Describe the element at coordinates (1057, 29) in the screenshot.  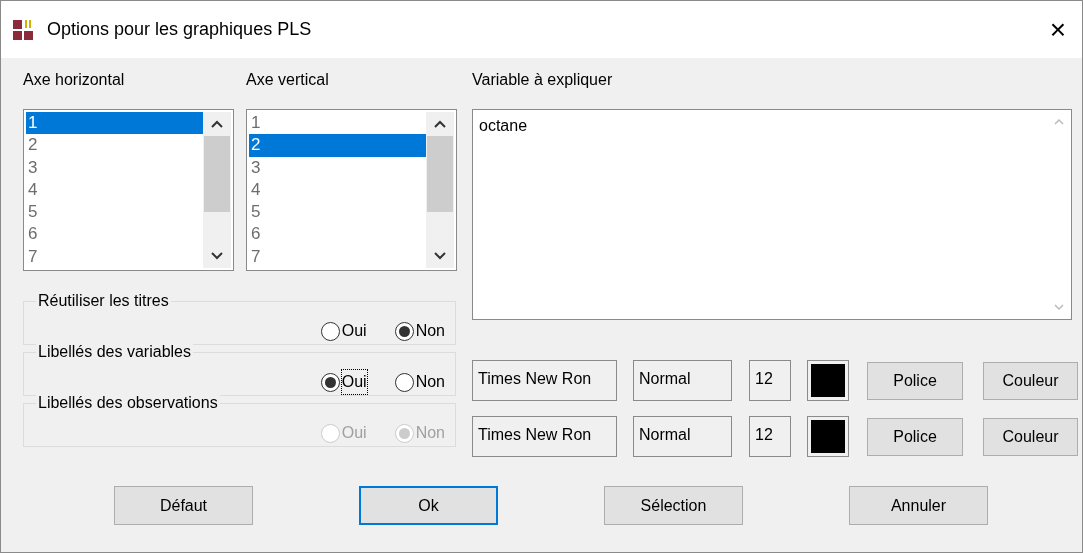
I see `close-button: ×` at that location.